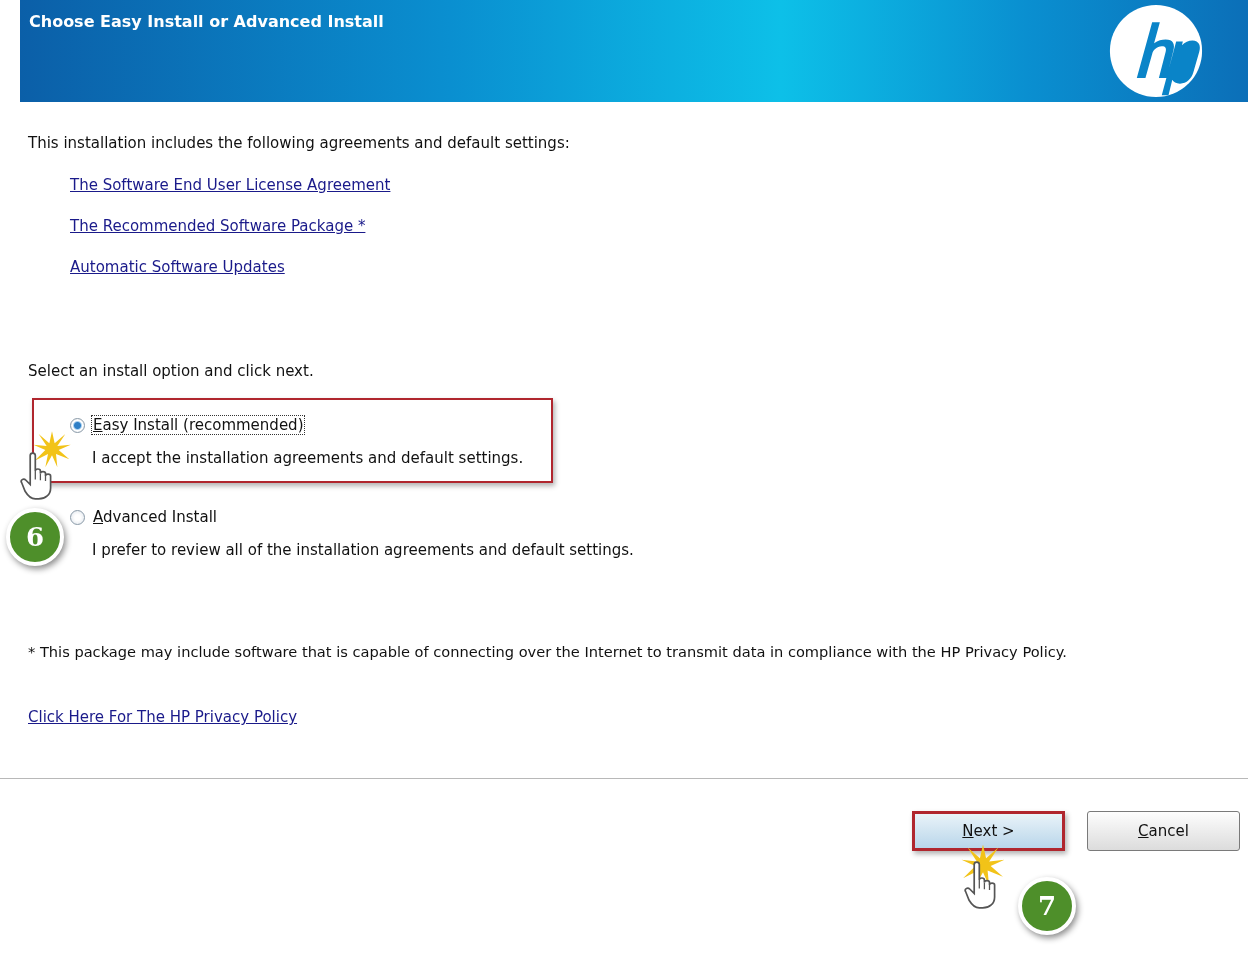 This screenshot has height=956, width=1248. I want to click on intro-text: This installation includes the following agreements and default settings:, so click(299, 143).